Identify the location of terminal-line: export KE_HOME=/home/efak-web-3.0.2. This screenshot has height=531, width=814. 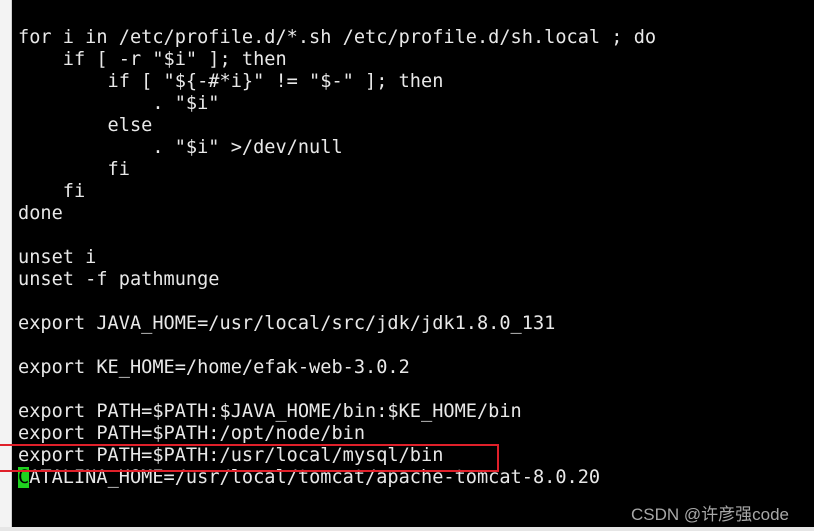
(214, 367).